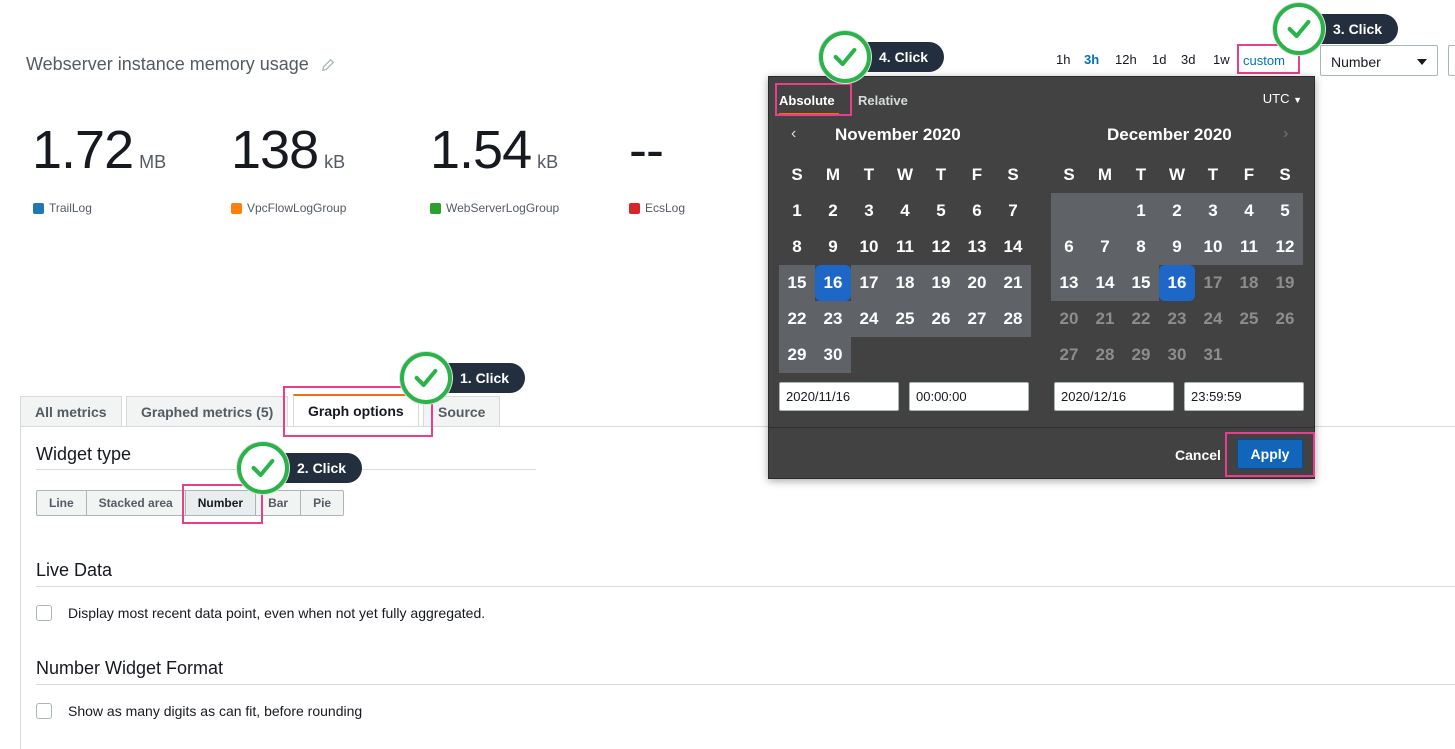 The height and width of the screenshot is (749, 1455). I want to click on edit-pencil-icon, so click(328, 65).